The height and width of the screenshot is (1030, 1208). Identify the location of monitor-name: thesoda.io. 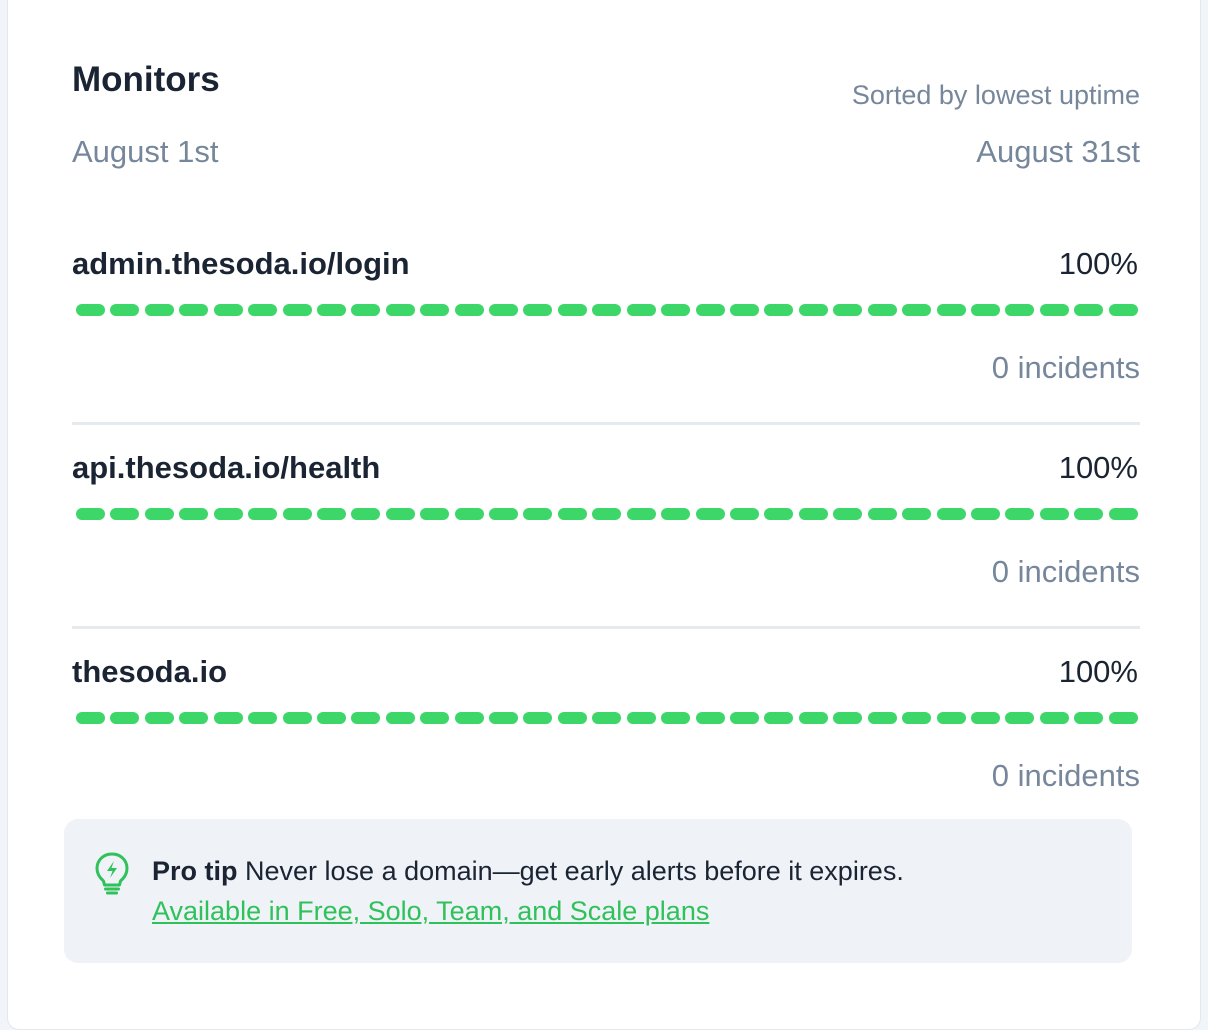
(149, 672).